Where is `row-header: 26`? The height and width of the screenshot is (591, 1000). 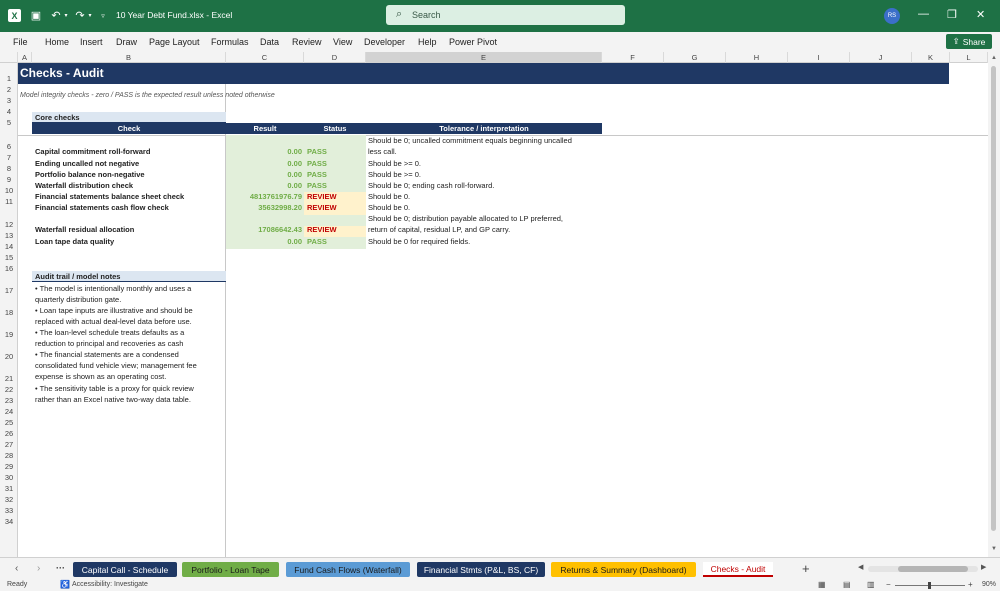
row-header: 26 is located at coordinates (9, 433).